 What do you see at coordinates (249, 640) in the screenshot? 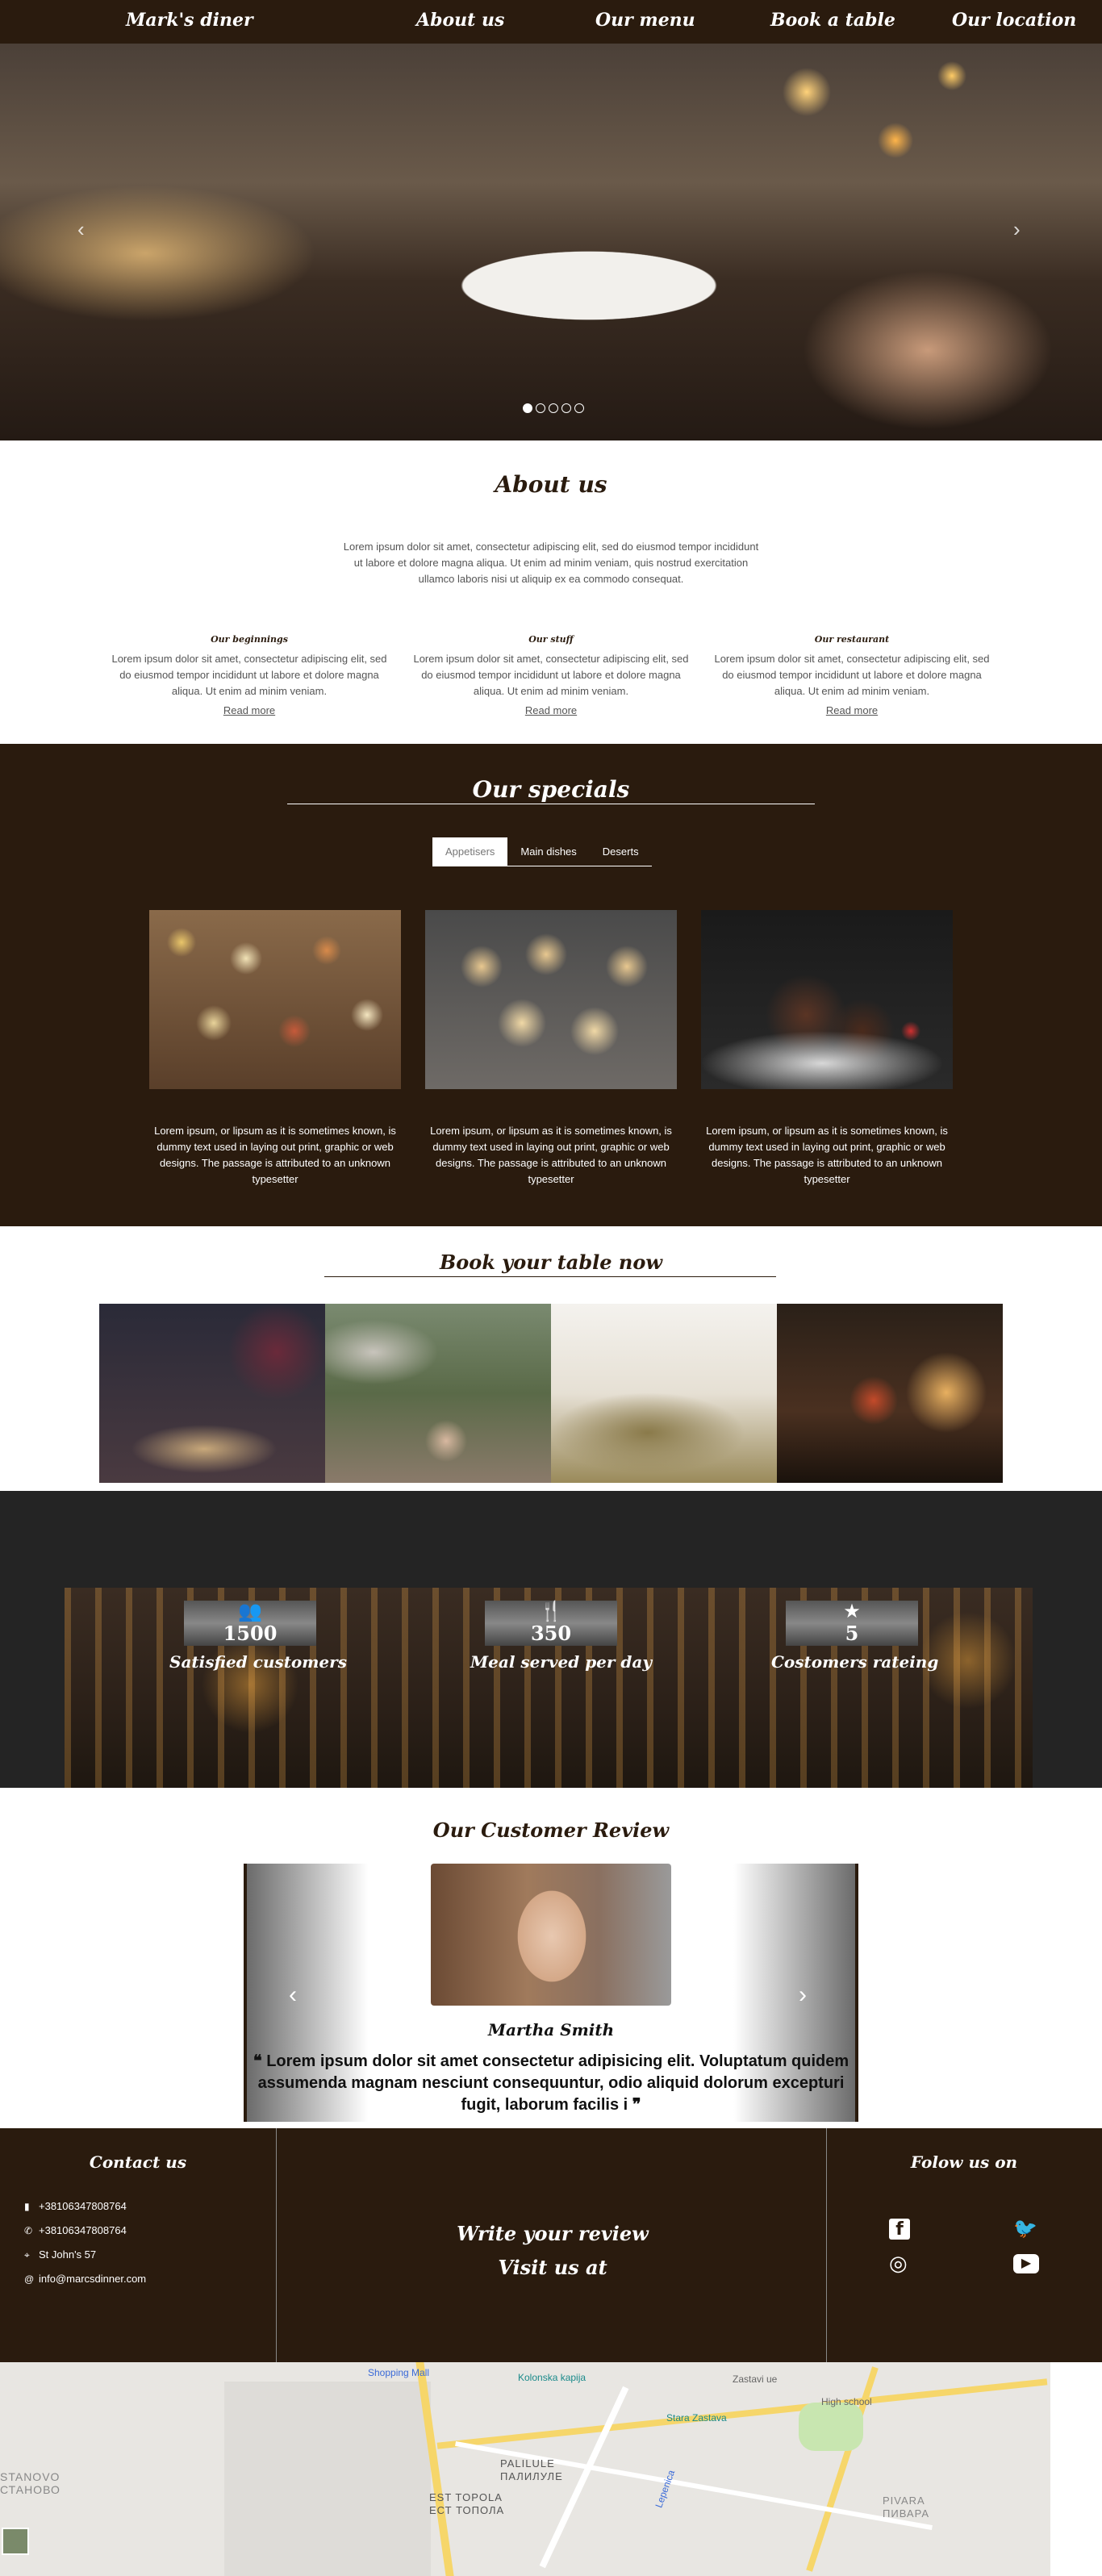
I see `about-column-heading: Our beginnings` at bounding box center [249, 640].